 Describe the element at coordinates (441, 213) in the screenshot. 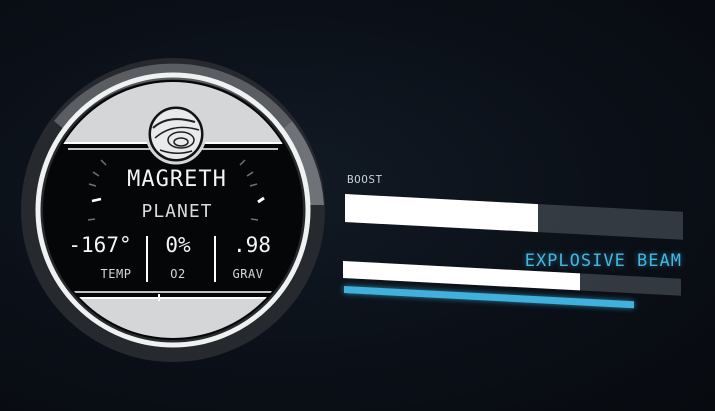

I see `boost-bar-fill` at that location.